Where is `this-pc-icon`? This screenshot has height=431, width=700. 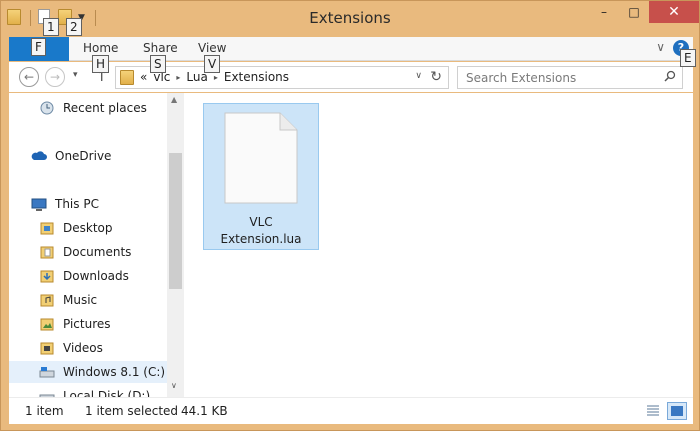 this-pc-icon is located at coordinates (39, 204).